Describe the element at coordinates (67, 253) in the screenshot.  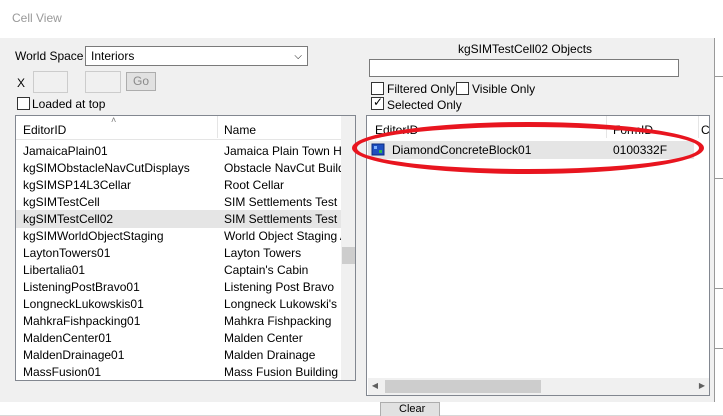
I see `cell-editorid: LaytonTowers01` at that location.